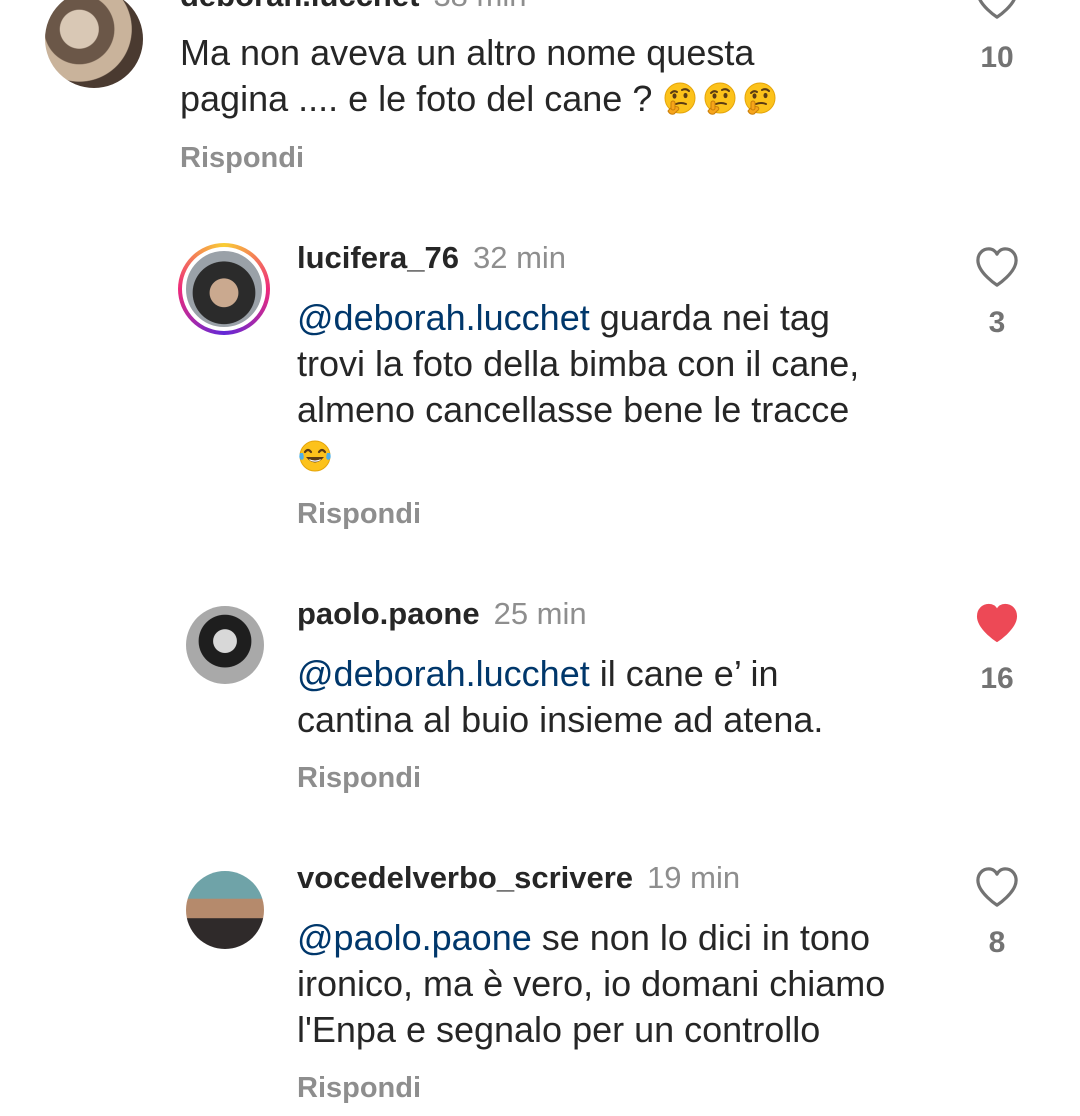 Image resolution: width=1080 pixels, height=1116 pixels. What do you see at coordinates (378, 257) in the screenshot?
I see `username: lucifera_76` at bounding box center [378, 257].